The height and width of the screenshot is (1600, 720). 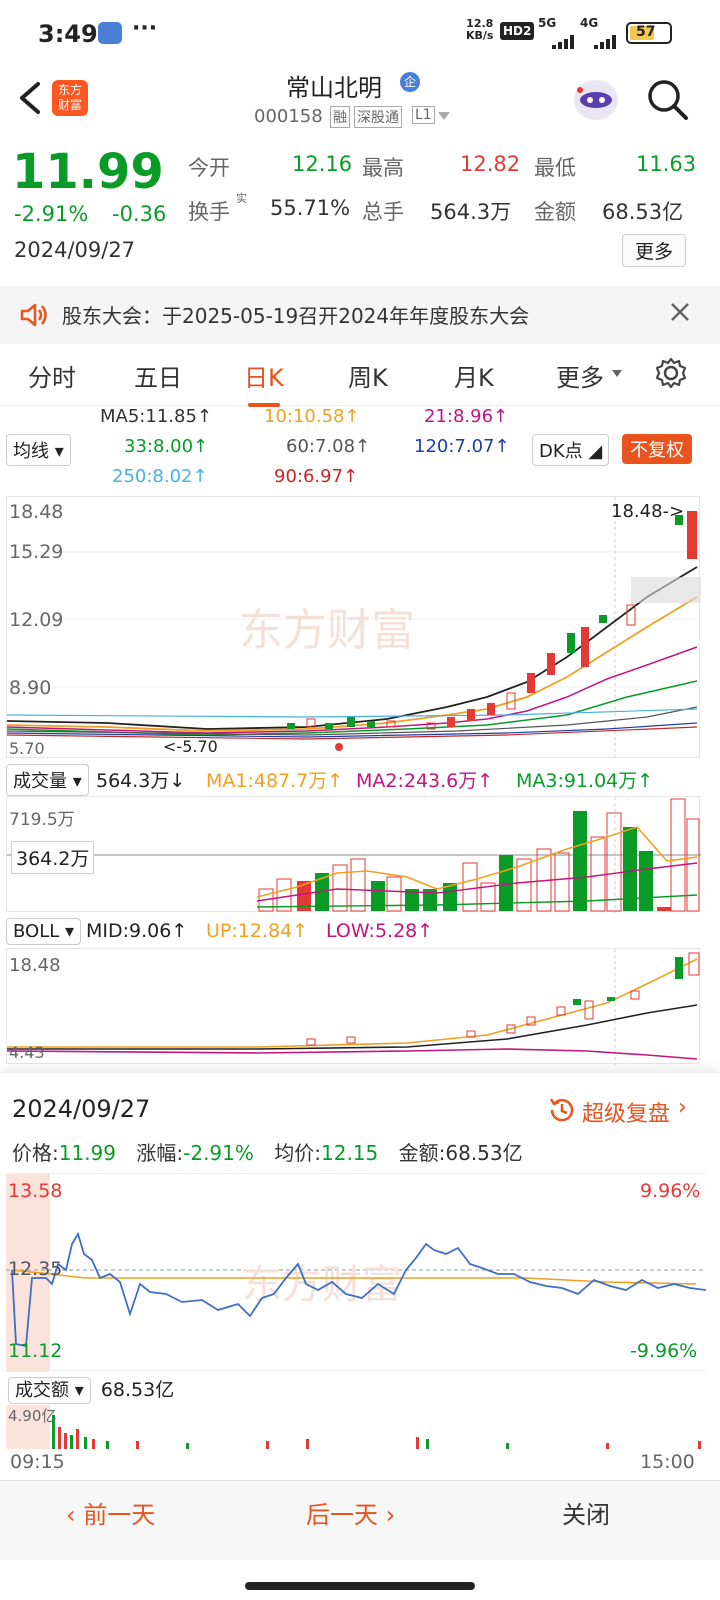 What do you see at coordinates (626, 1114) in the screenshot?
I see `super-replay-label: 超级复盘` at bounding box center [626, 1114].